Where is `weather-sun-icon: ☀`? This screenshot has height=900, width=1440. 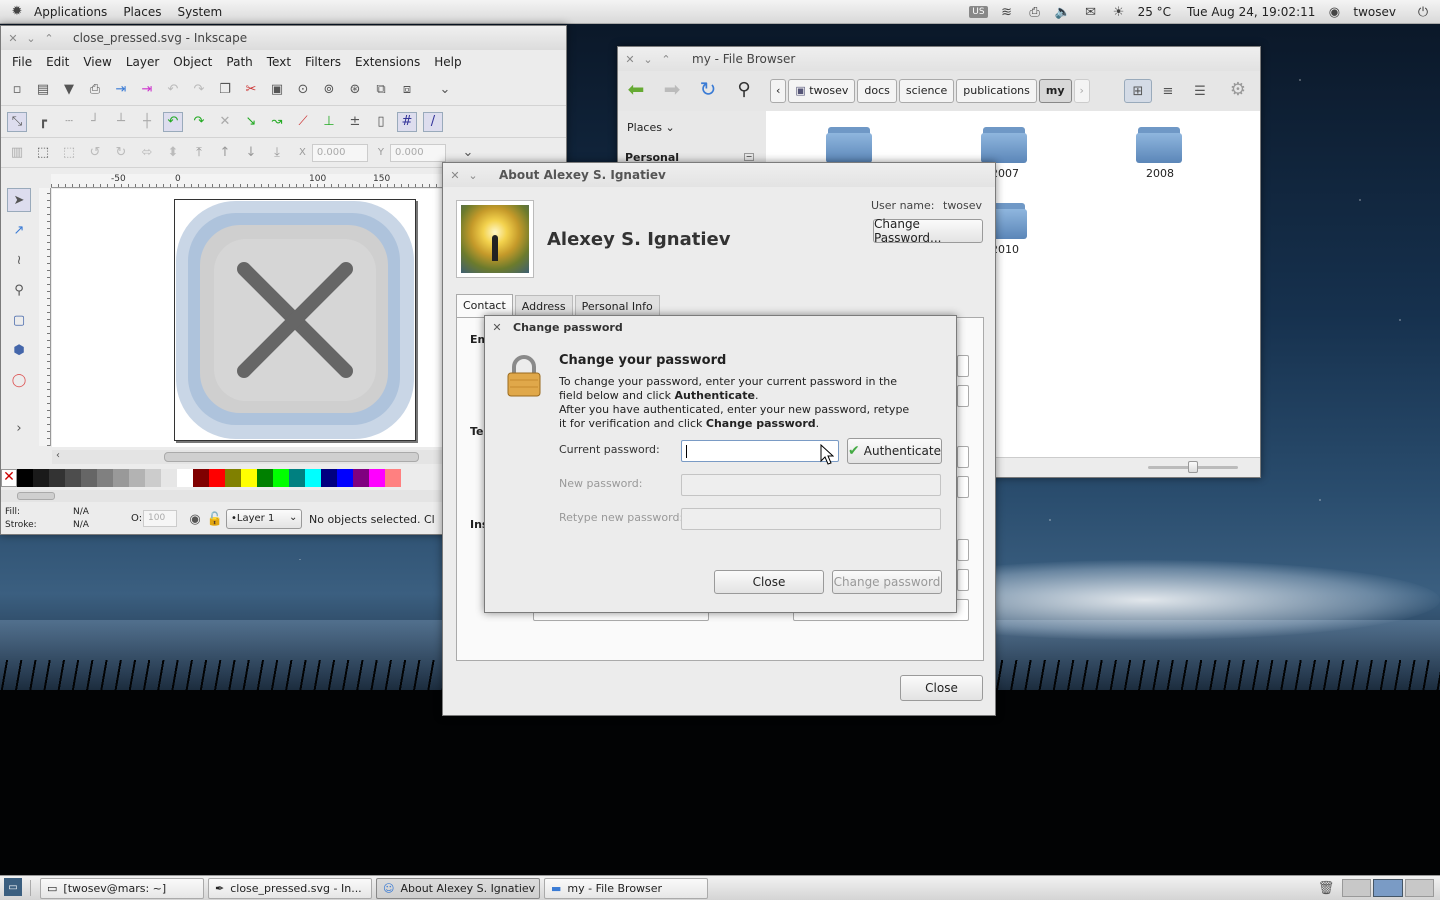 weather-sun-icon: ☀ is located at coordinates (1119, 12).